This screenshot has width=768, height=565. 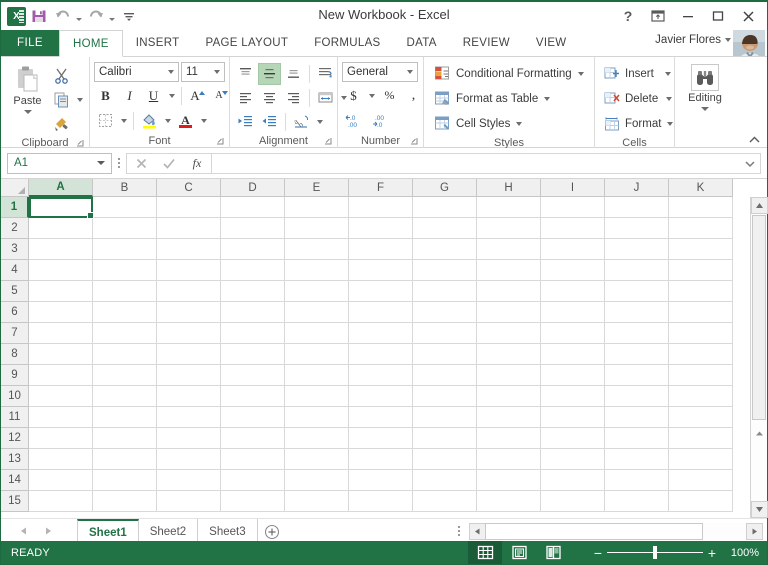 I want to click on cell-I10, so click(x=573, y=396).